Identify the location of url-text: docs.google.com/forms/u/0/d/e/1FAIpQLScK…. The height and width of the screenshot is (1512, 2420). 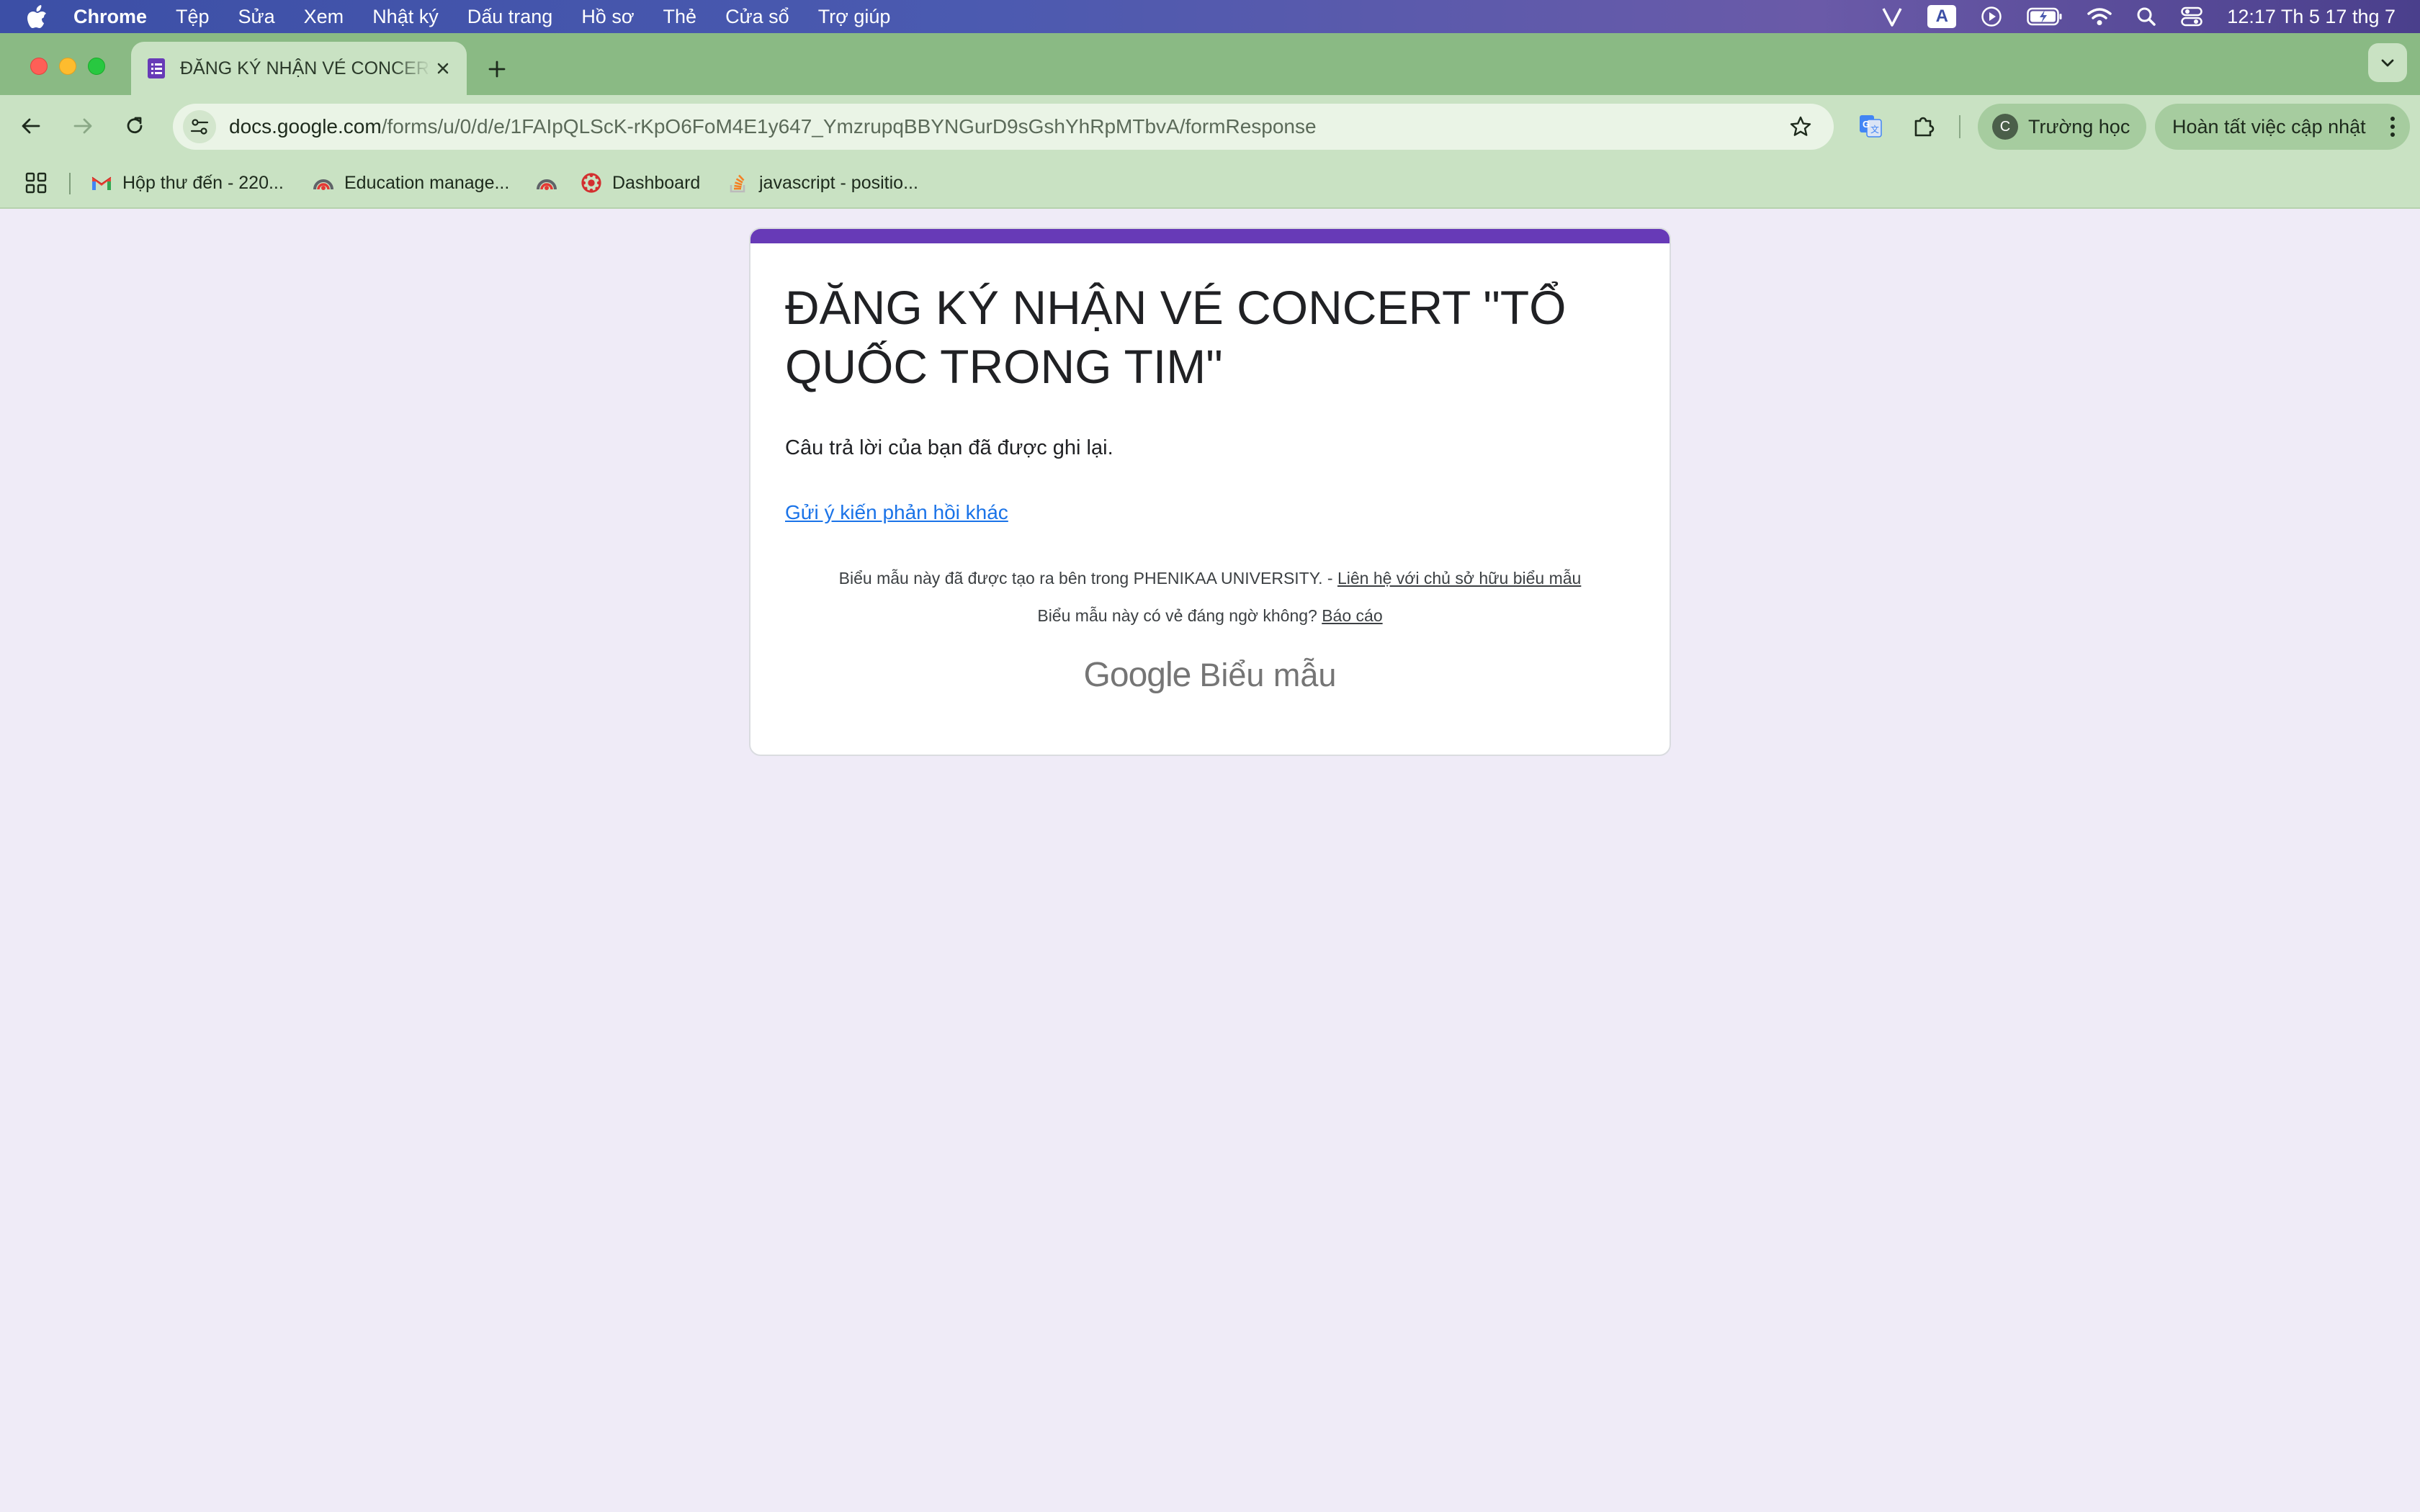
(773, 126).